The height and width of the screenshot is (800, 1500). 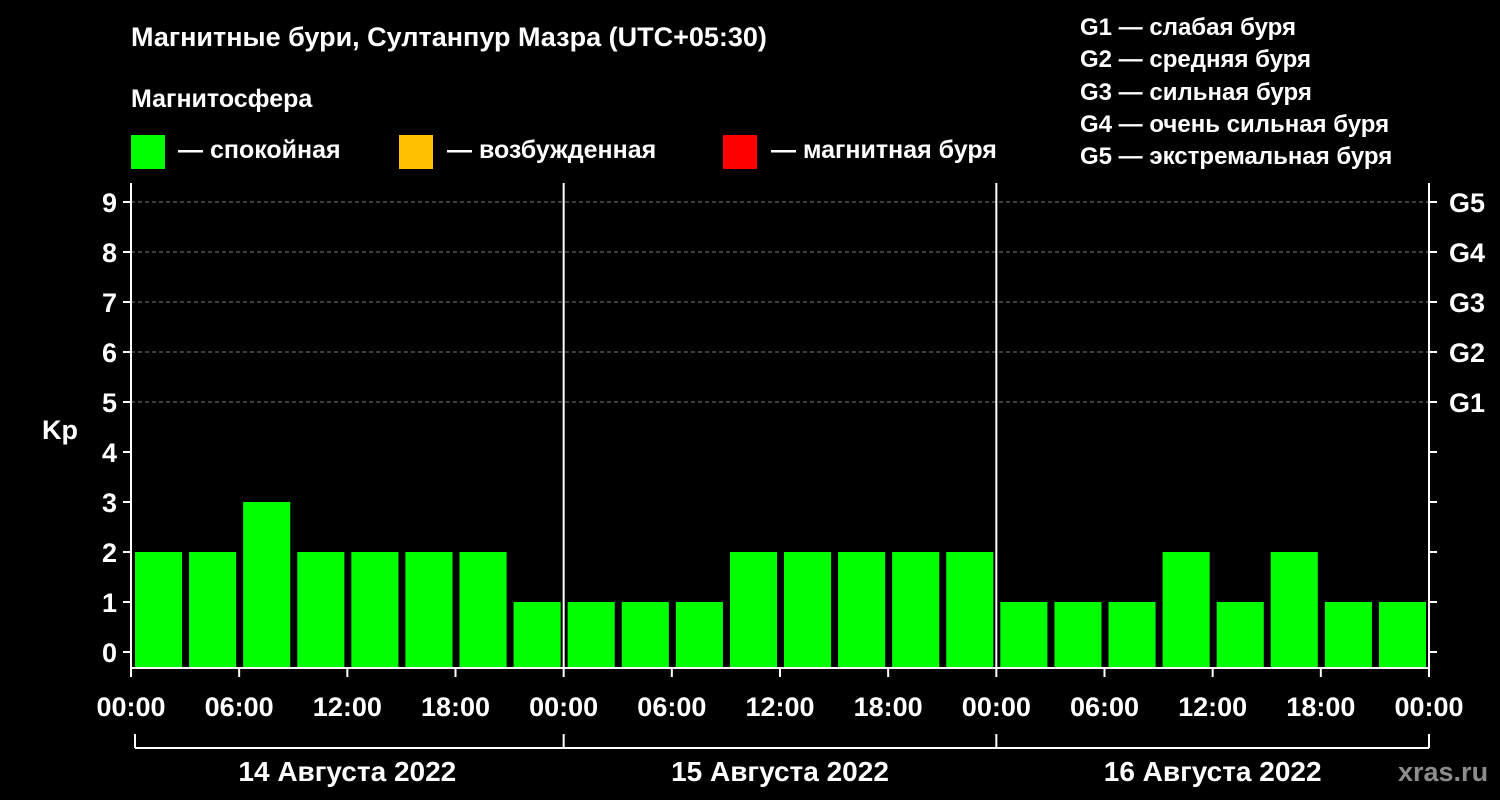 I want to click on y-tick-label: 2, so click(x=109, y=553).